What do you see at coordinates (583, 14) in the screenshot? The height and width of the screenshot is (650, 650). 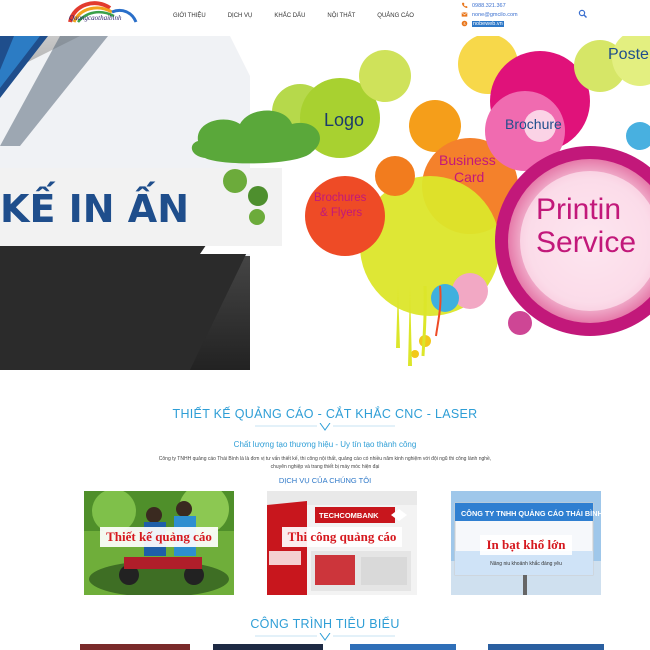 I see `search-icon` at bounding box center [583, 14].